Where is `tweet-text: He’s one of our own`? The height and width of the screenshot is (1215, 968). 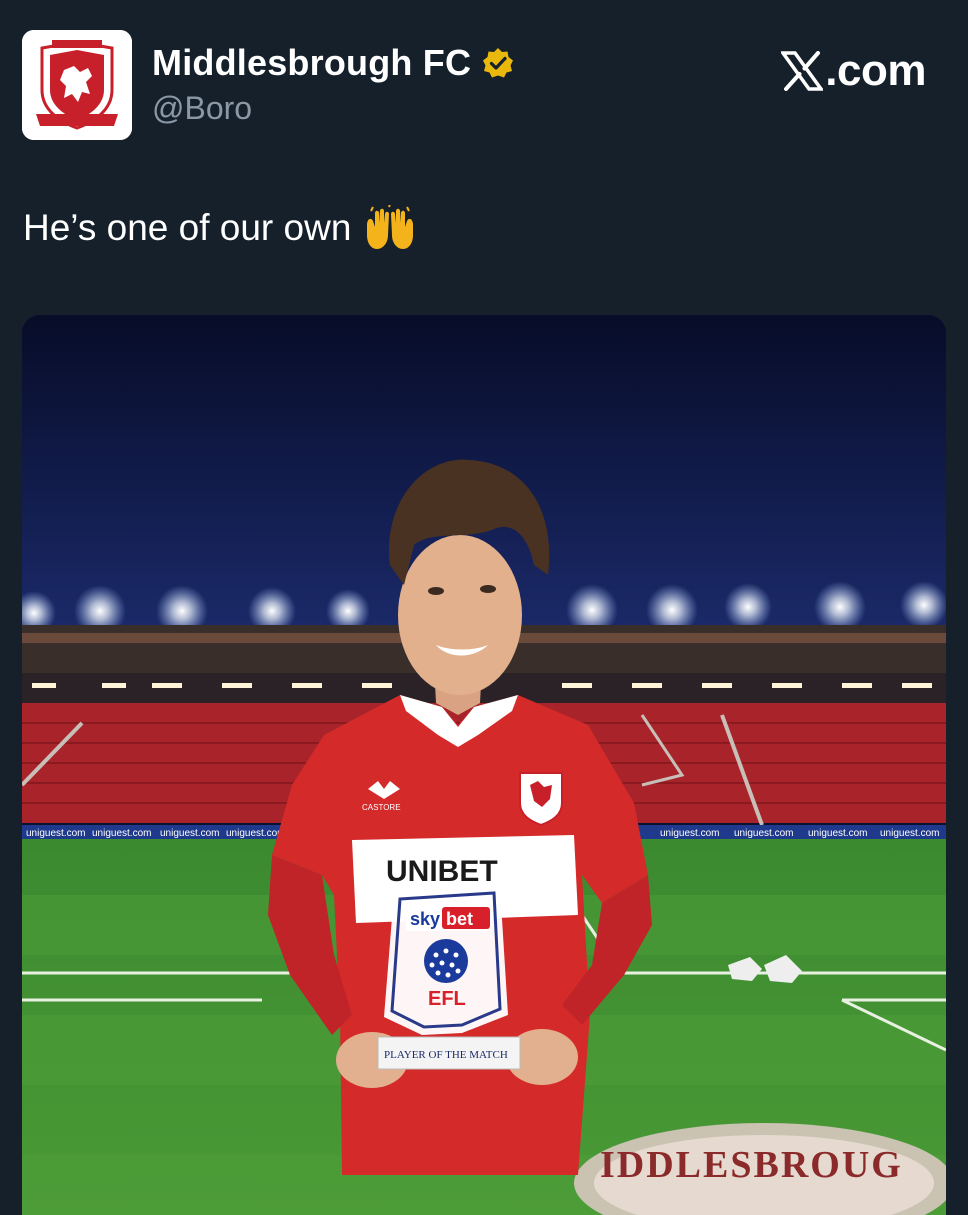
tweet-text: He’s one of our own is located at coordinates (220, 228).